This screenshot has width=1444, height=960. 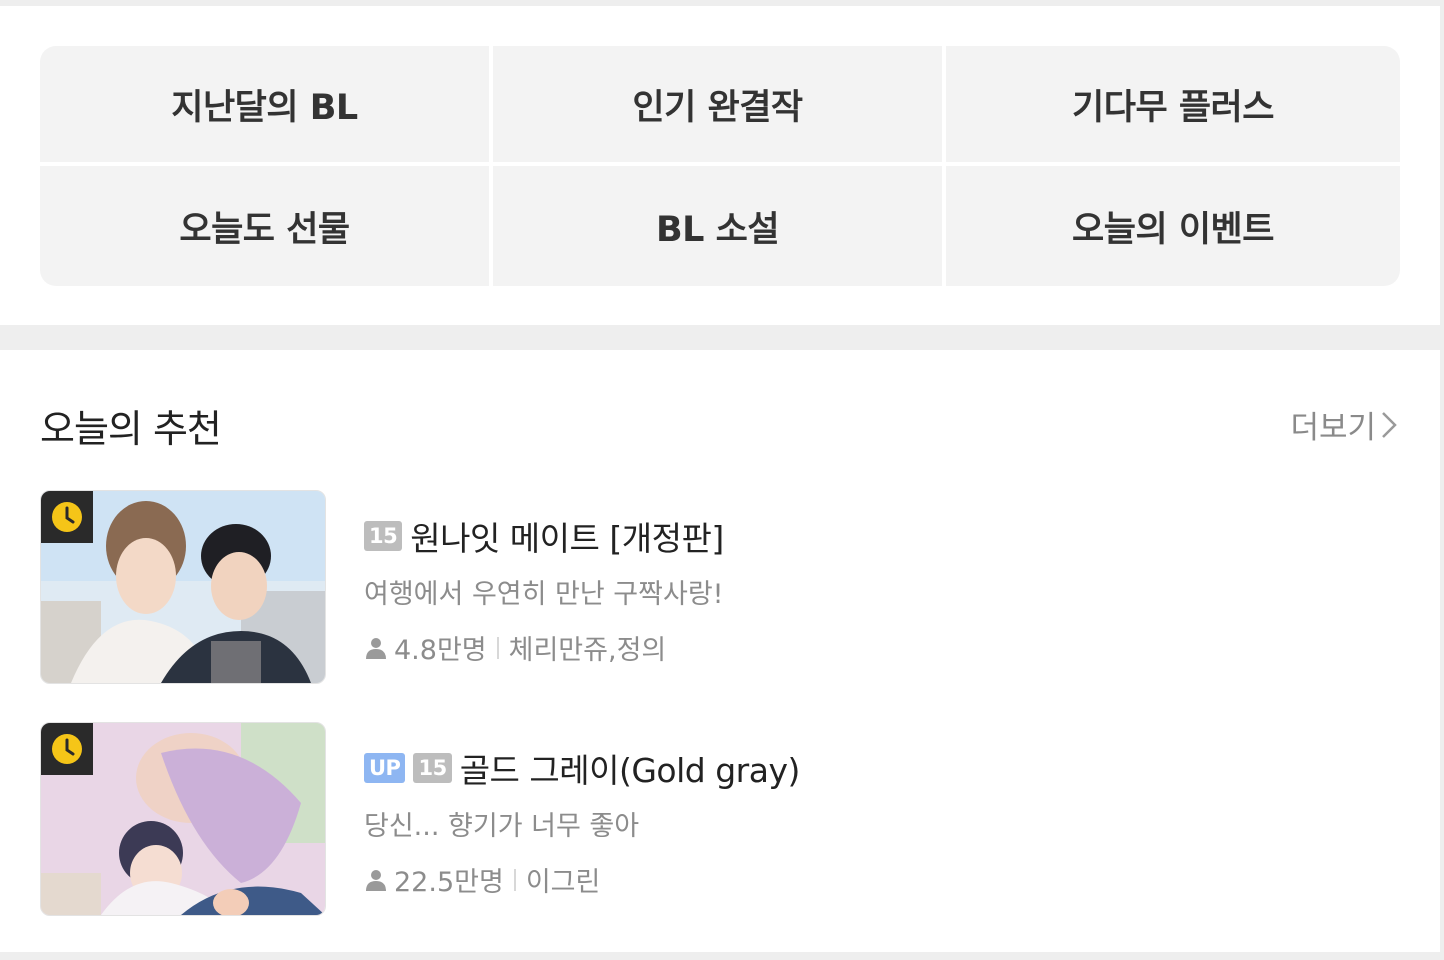 I want to click on item-title: 골드 그레이(Gold gray), so click(x=630, y=770).